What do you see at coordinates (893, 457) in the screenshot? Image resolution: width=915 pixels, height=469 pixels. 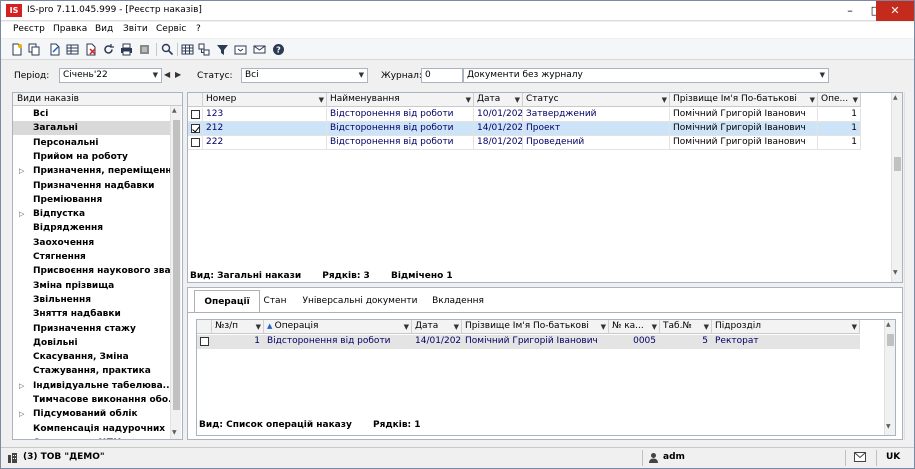 I see `language-indicator: UK` at bounding box center [893, 457].